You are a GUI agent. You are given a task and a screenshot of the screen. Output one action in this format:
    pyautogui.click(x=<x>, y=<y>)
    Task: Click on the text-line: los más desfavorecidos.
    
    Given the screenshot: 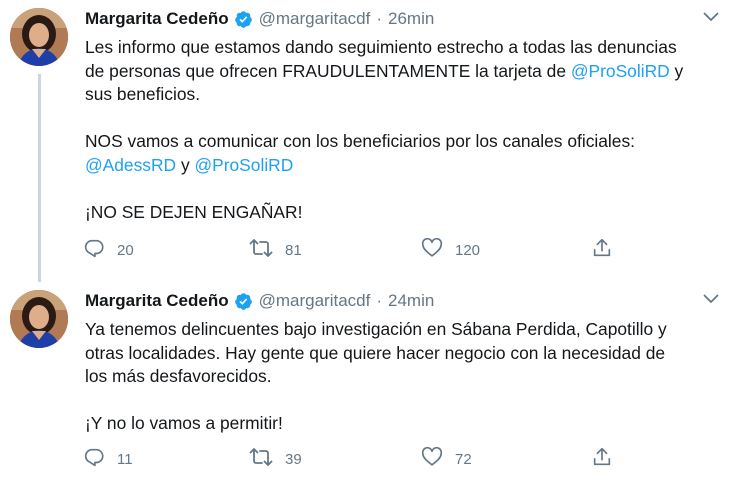 What is the action you would take?
    pyautogui.click(x=178, y=376)
    